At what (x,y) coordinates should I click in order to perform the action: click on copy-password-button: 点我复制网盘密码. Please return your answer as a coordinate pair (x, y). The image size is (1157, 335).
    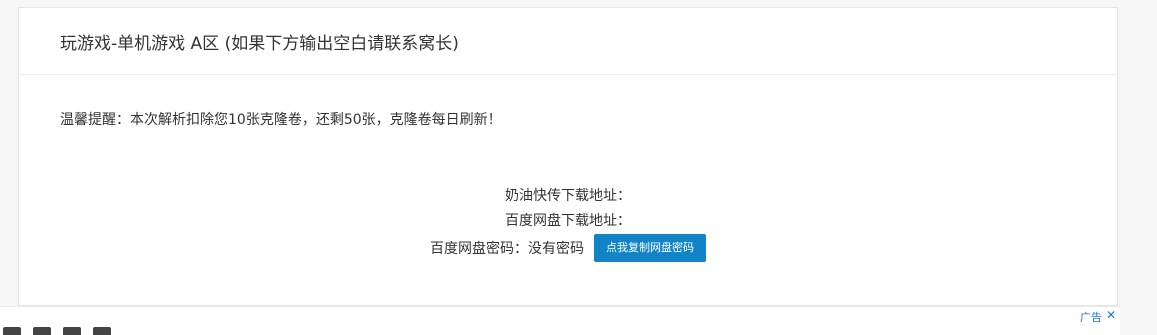
    Looking at the image, I should click on (650, 247).